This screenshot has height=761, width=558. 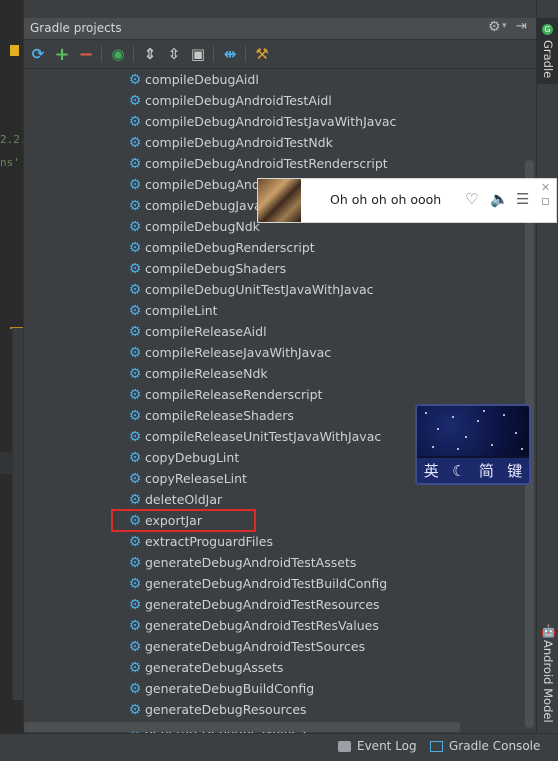 I want to click on playlist-icon: ☰, so click(x=522, y=199).